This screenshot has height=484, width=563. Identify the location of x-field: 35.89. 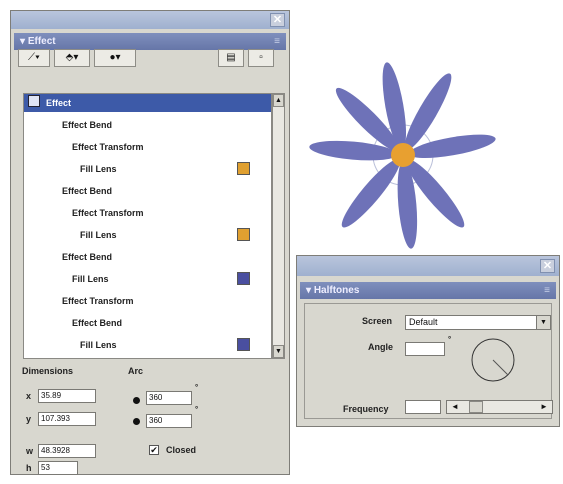
(67, 396).